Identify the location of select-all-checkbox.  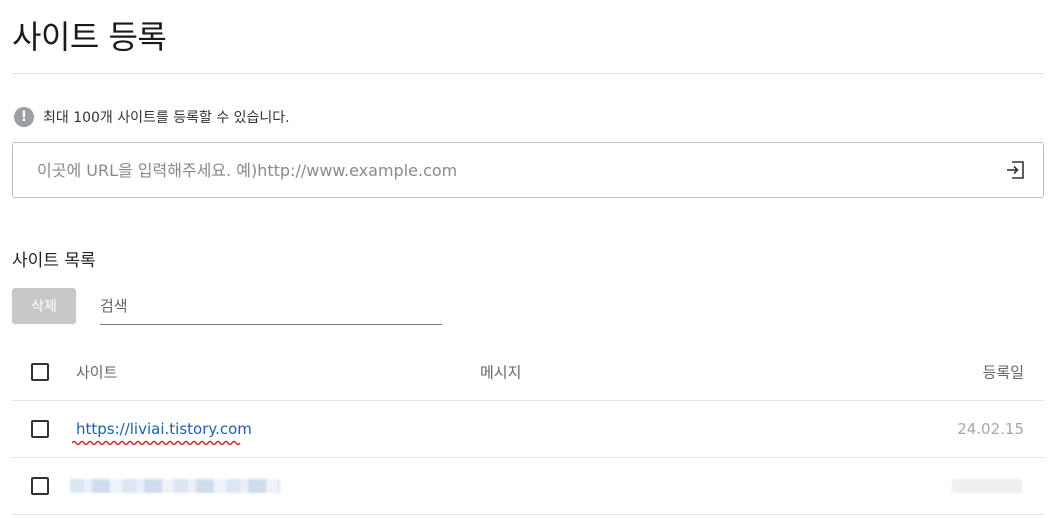
(40, 371).